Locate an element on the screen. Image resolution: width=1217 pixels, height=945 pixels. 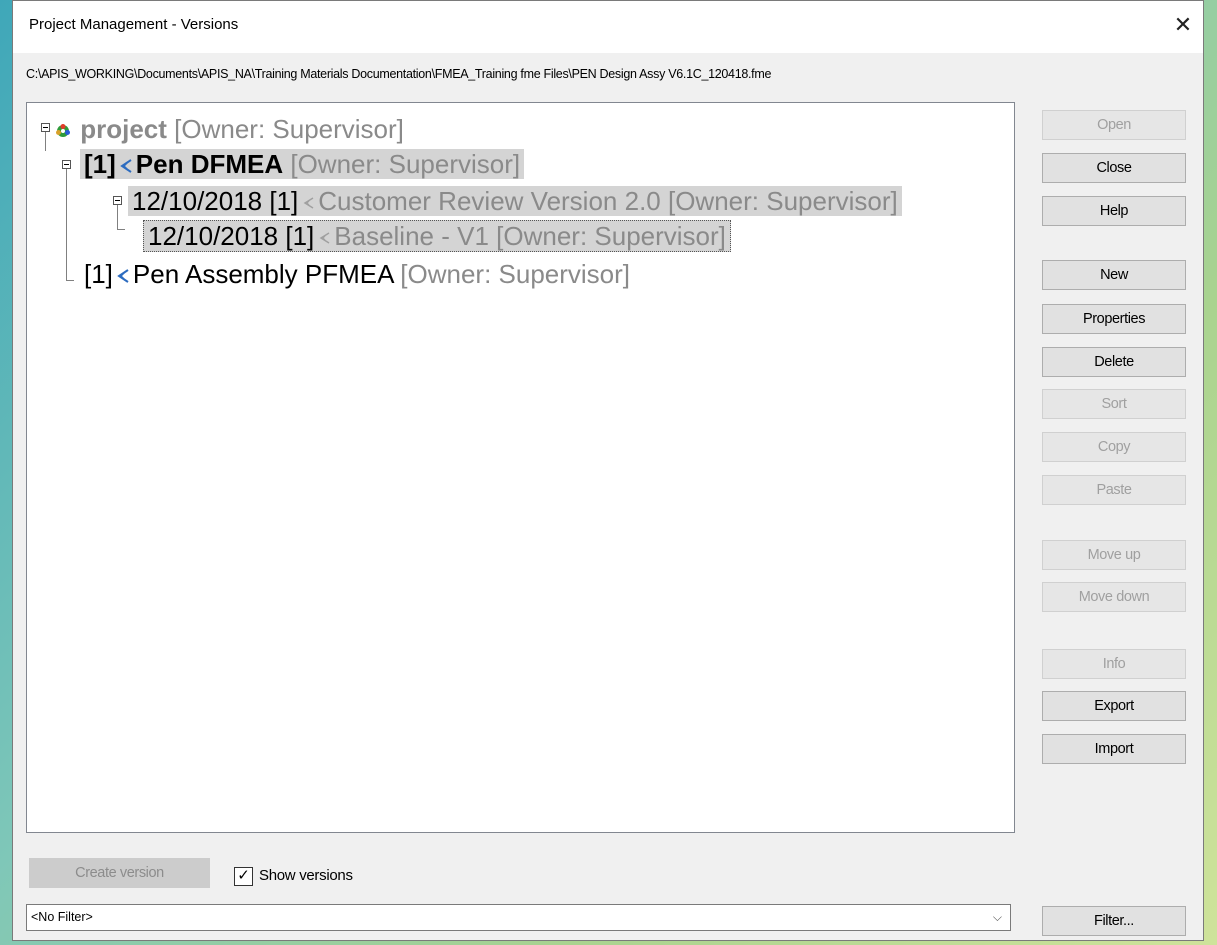
collapse-customer-review-icon is located at coordinates (117, 200).